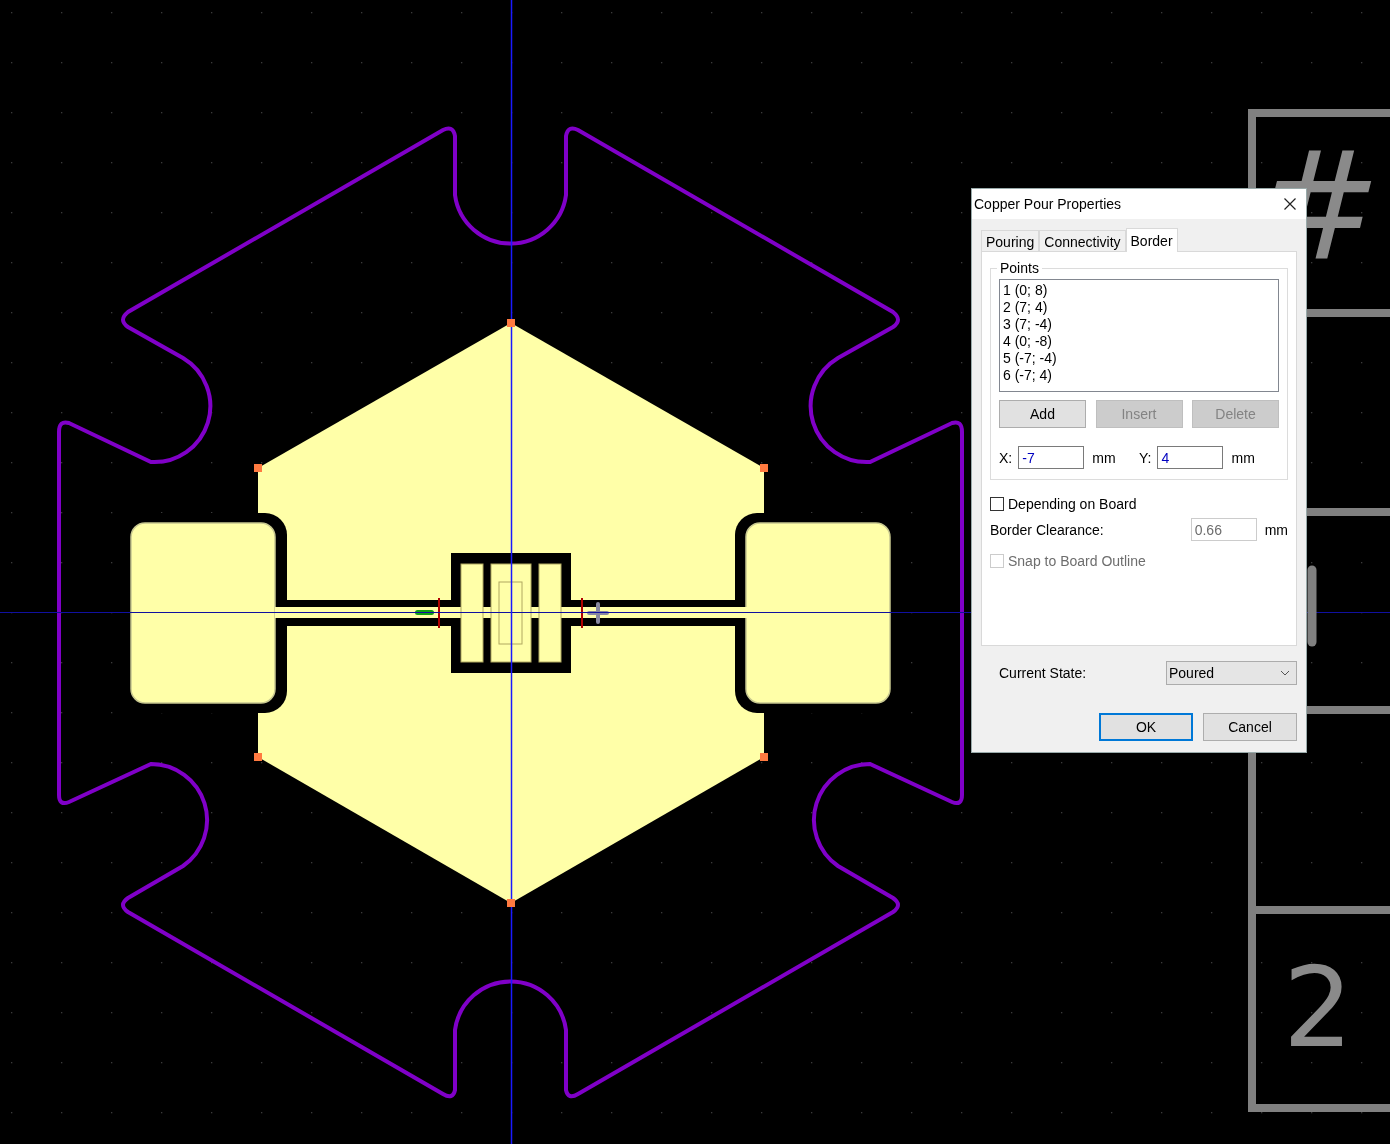 The height and width of the screenshot is (1144, 1390). What do you see at coordinates (1190, 457) in the screenshot?
I see `input-field: 4` at bounding box center [1190, 457].